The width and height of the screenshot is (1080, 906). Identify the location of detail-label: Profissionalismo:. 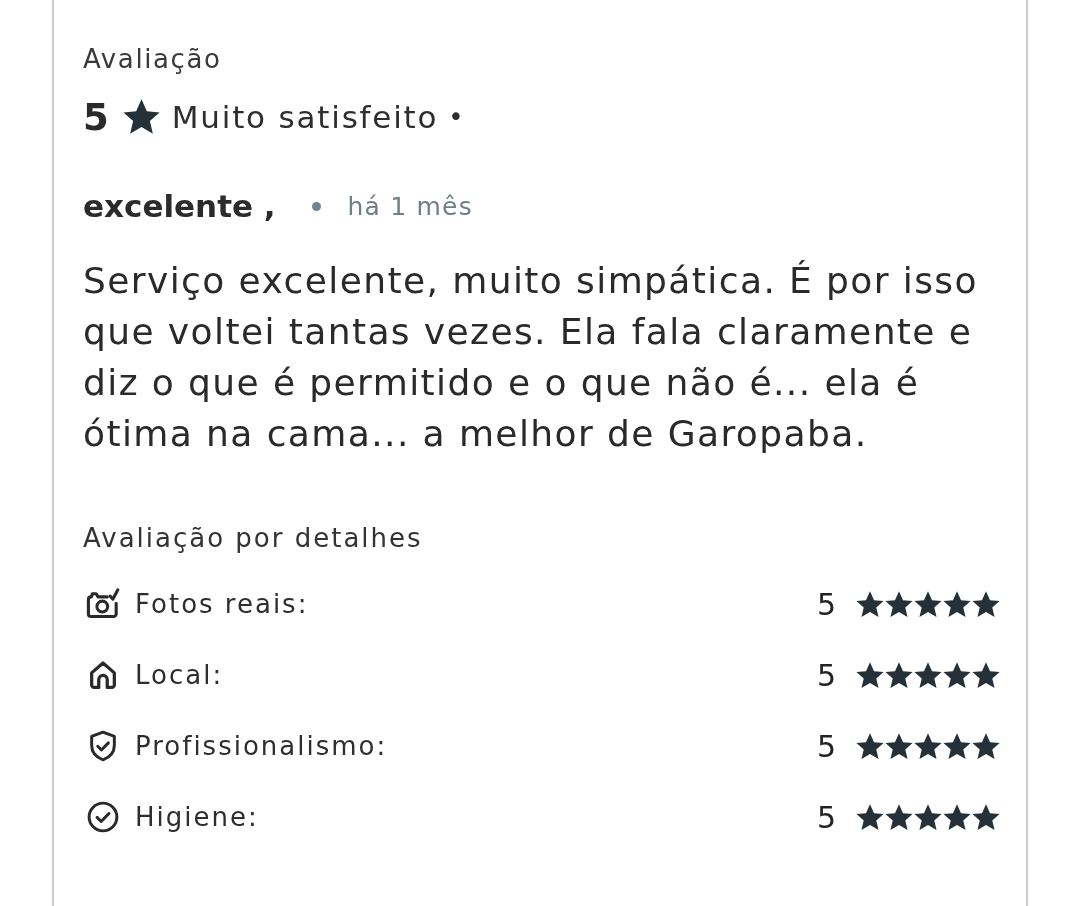
(261, 746).